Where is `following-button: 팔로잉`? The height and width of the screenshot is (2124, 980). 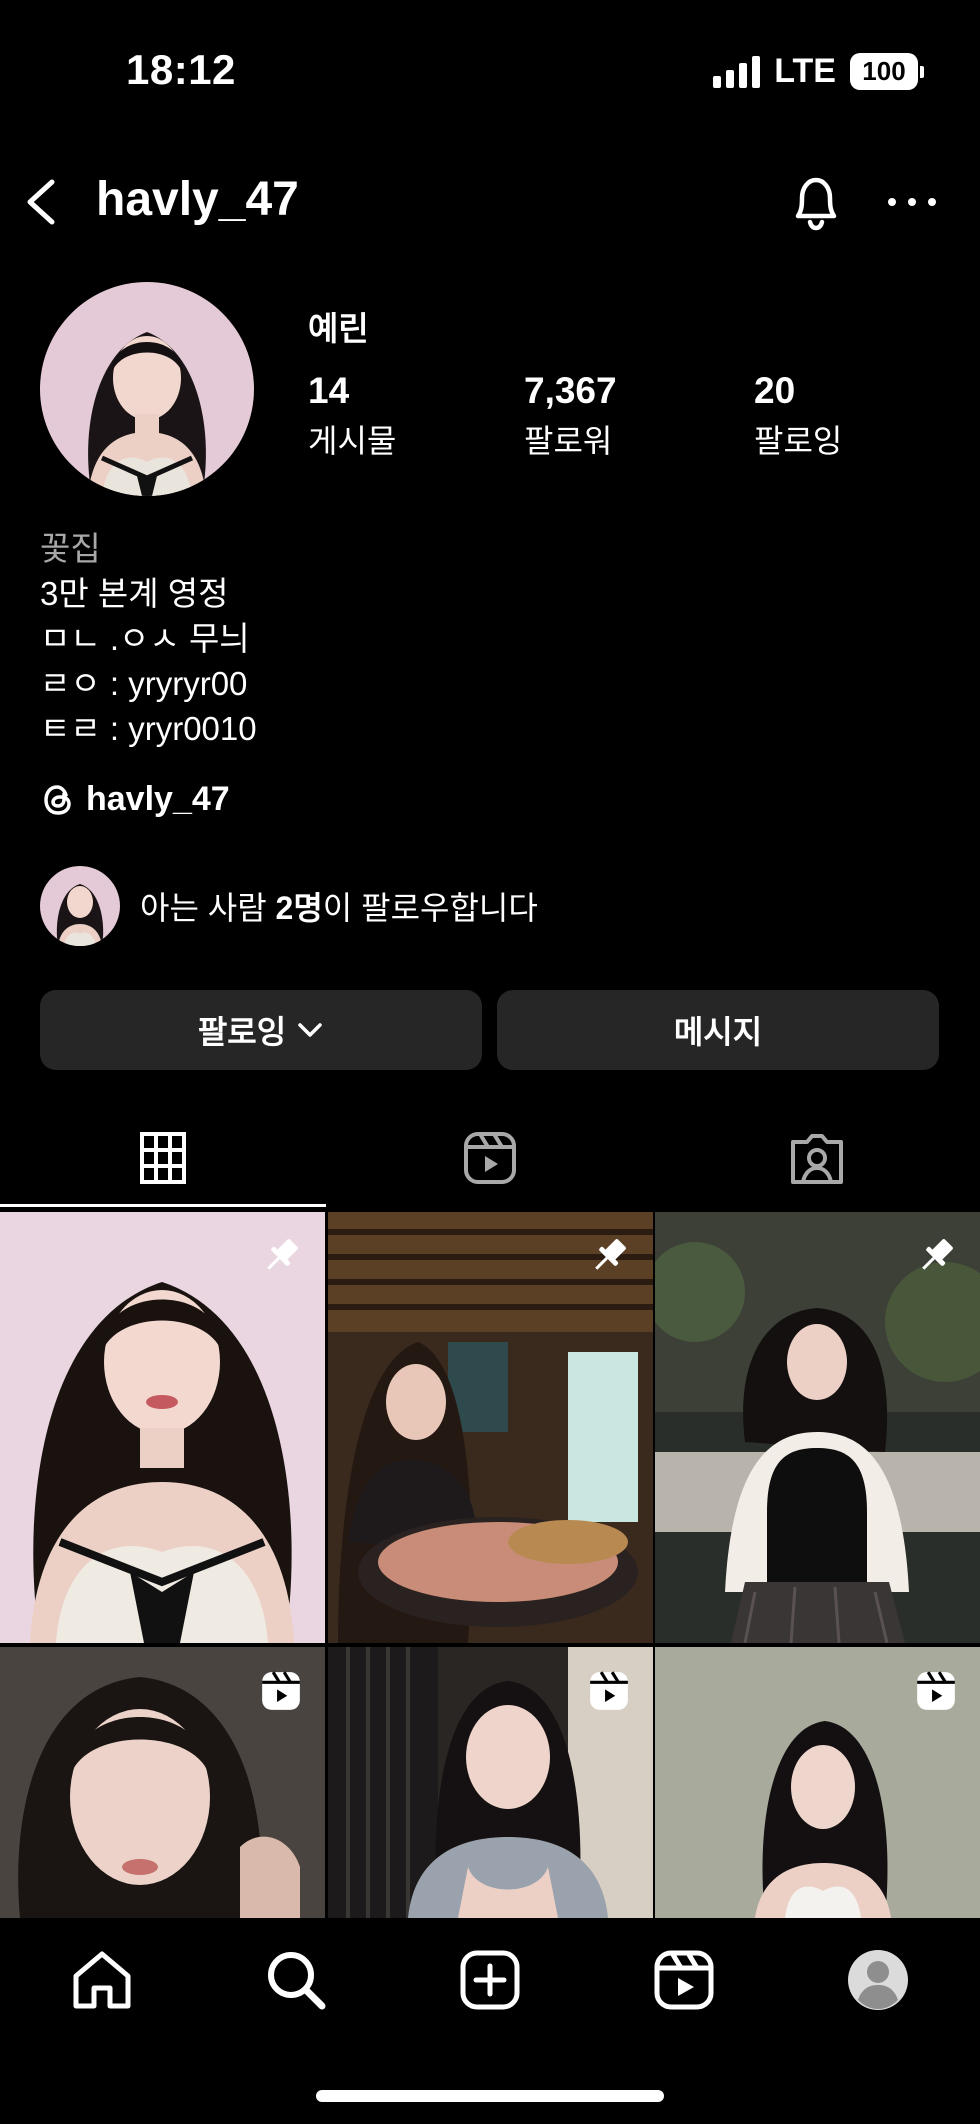
following-button: 팔로잉 is located at coordinates (261, 1030).